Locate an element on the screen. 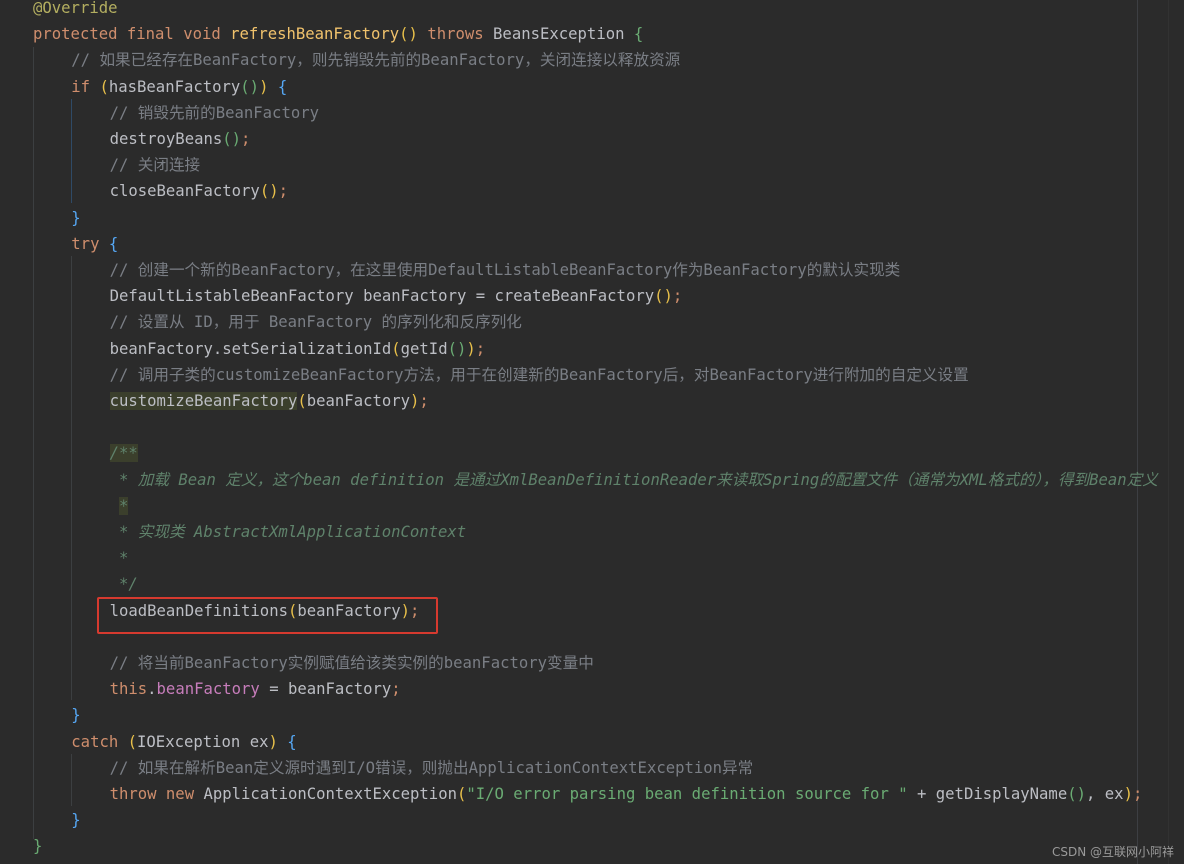 The width and height of the screenshot is (1184, 864). code-line: destroyBeans(); is located at coordinates (180, 139).